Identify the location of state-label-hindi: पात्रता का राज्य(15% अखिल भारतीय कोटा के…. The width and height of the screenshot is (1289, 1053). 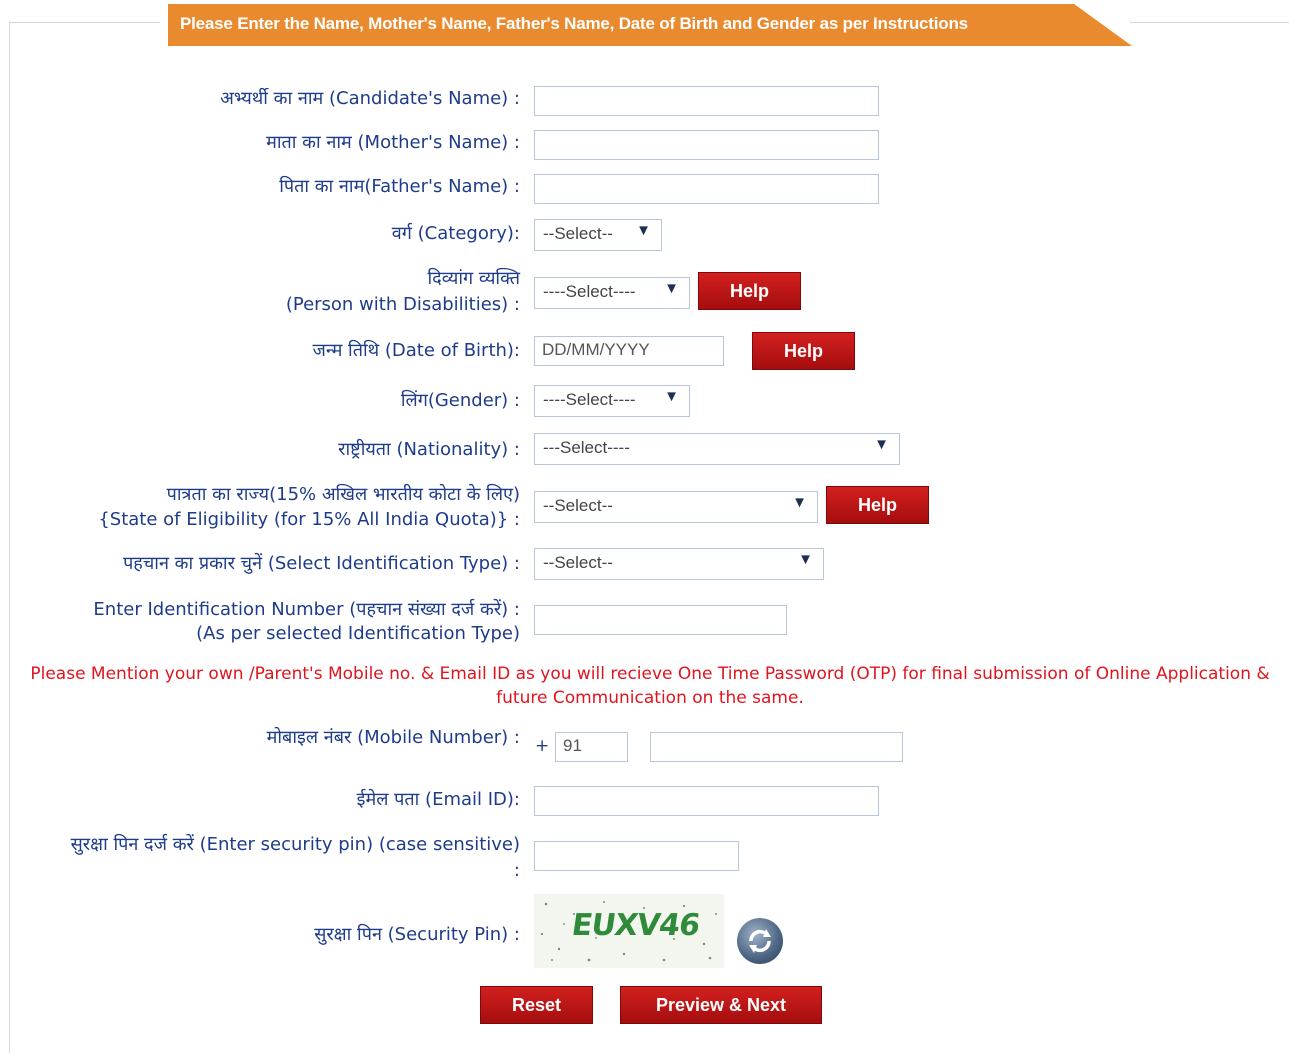
(343, 494).